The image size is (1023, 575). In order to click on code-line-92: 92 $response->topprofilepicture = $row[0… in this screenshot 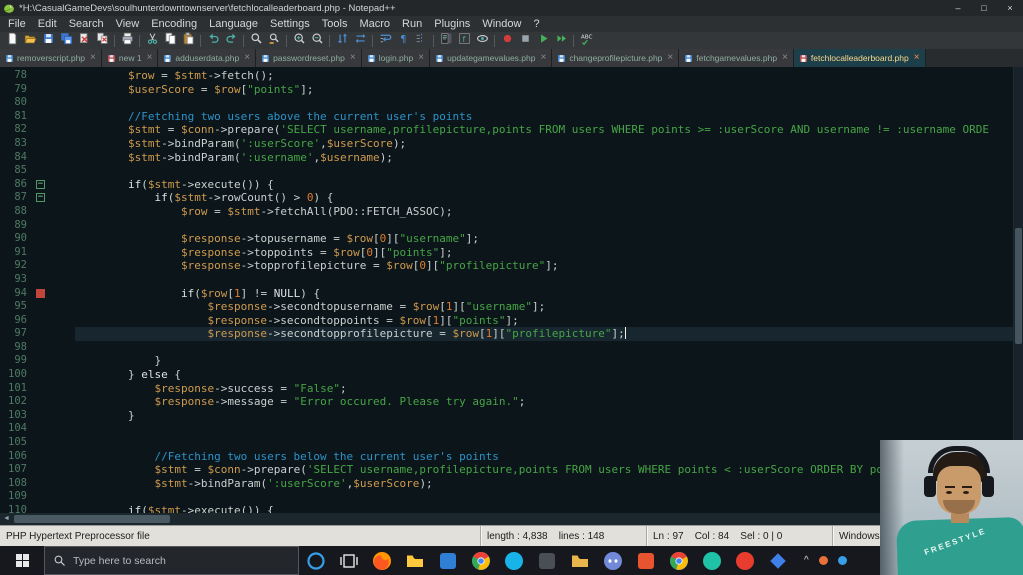, I will do `click(506, 266)`.